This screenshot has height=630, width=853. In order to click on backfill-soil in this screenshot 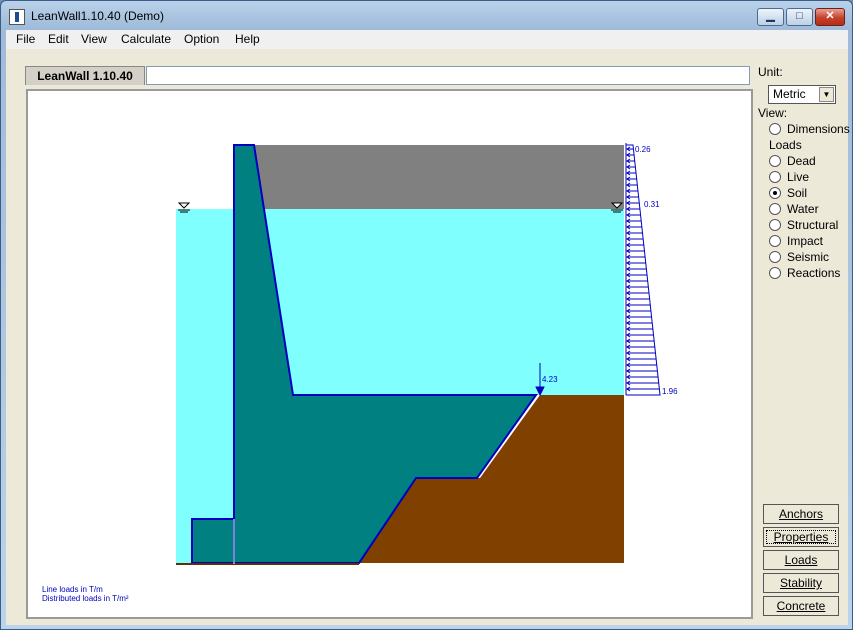, I will do `click(438, 177)`.